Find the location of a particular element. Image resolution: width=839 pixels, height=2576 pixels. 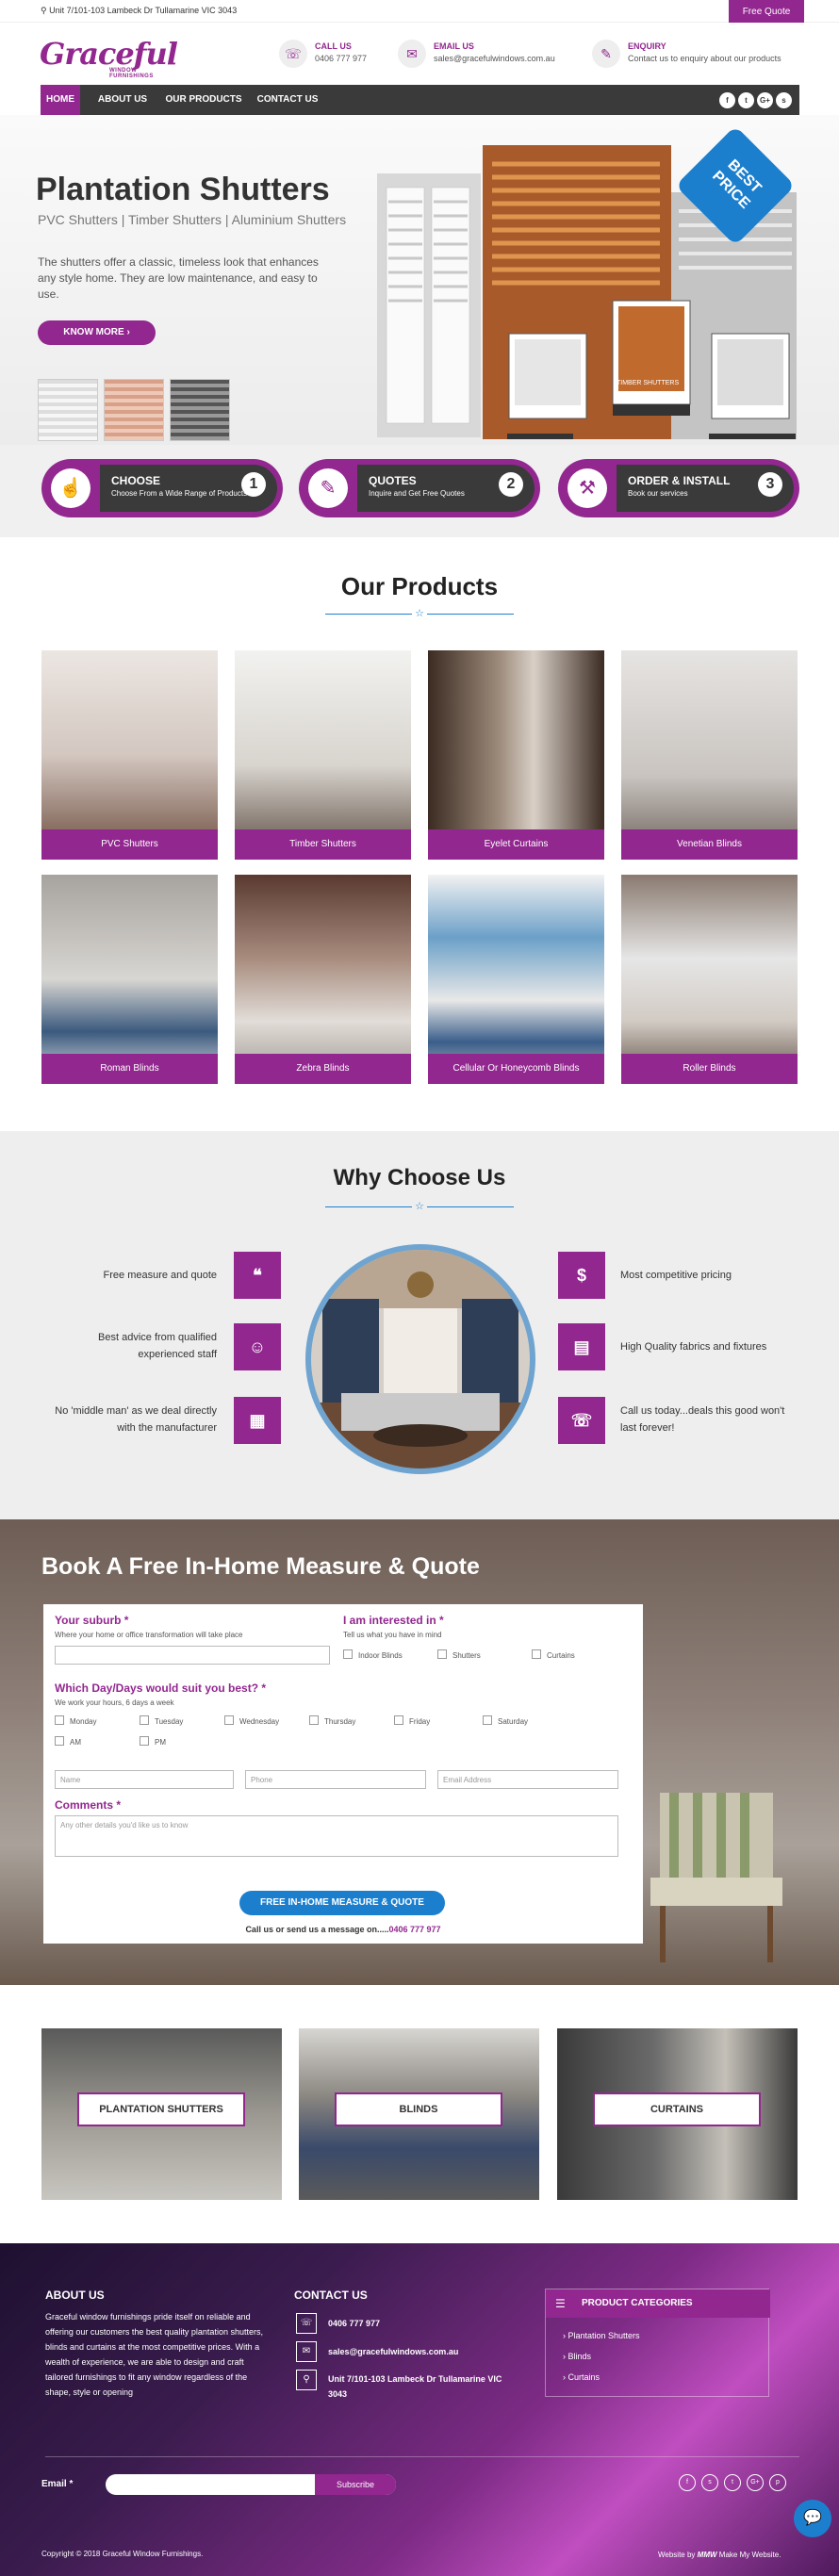

day-checkbox-tuesday: Tuesday is located at coordinates (162, 1720).